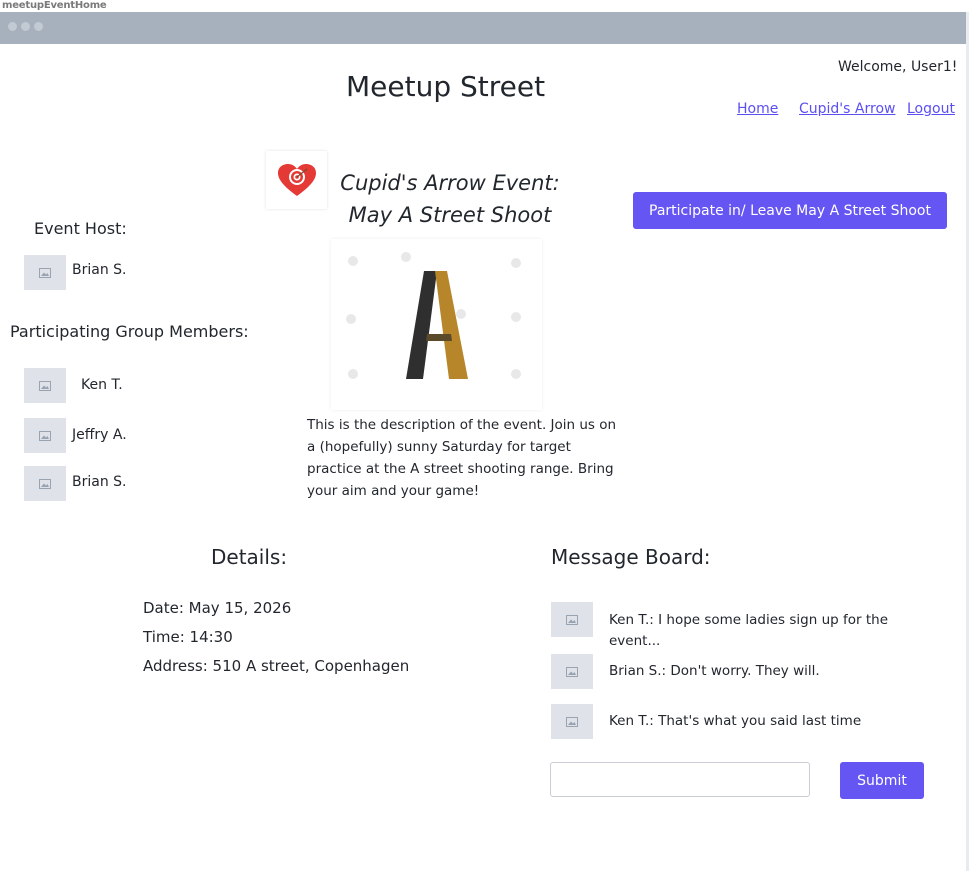 The width and height of the screenshot is (969, 871). What do you see at coordinates (99, 482) in the screenshot?
I see `member-name: Brian S.` at bounding box center [99, 482].